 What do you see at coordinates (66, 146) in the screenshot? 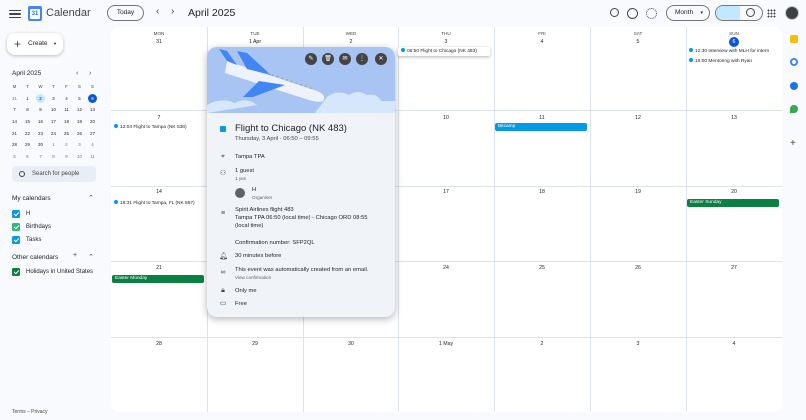
I see `mini-day: 2` at bounding box center [66, 146].